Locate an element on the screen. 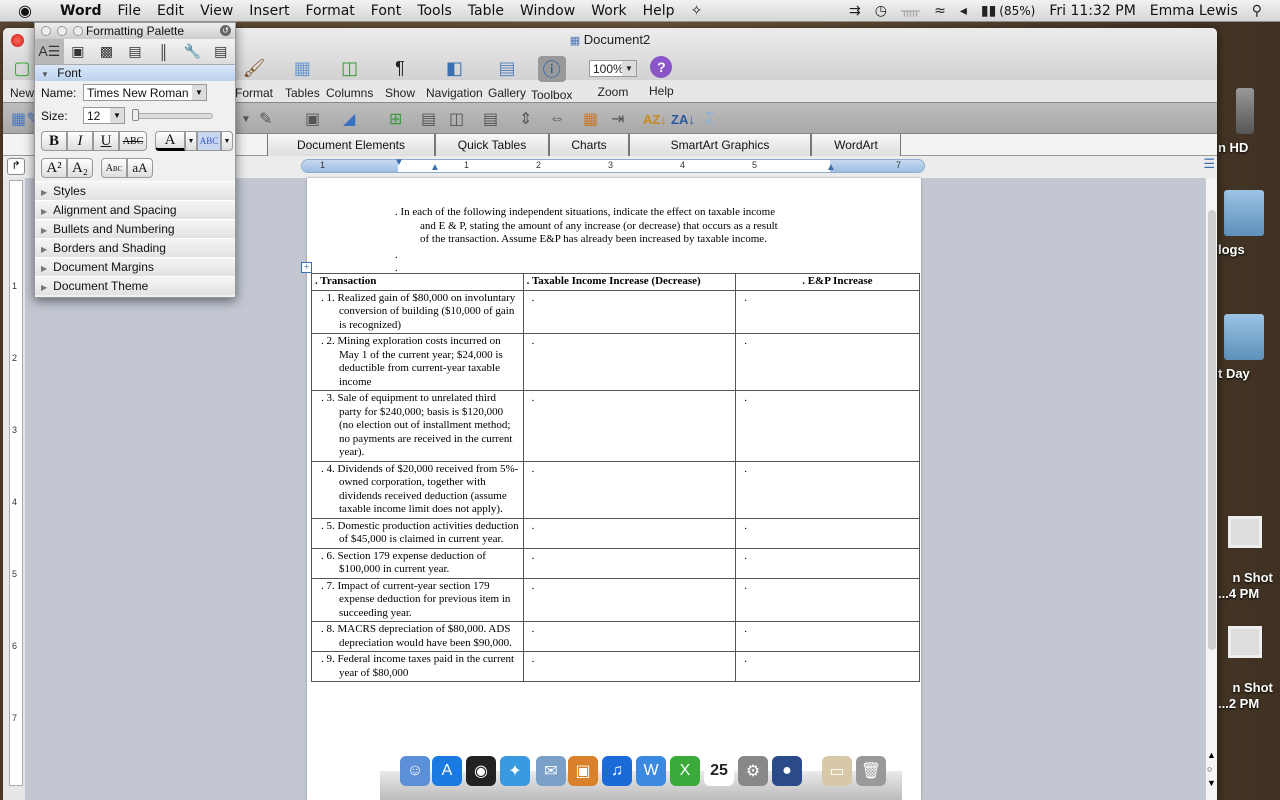  formatting-tab-icon: A☰ is located at coordinates (49, 51).